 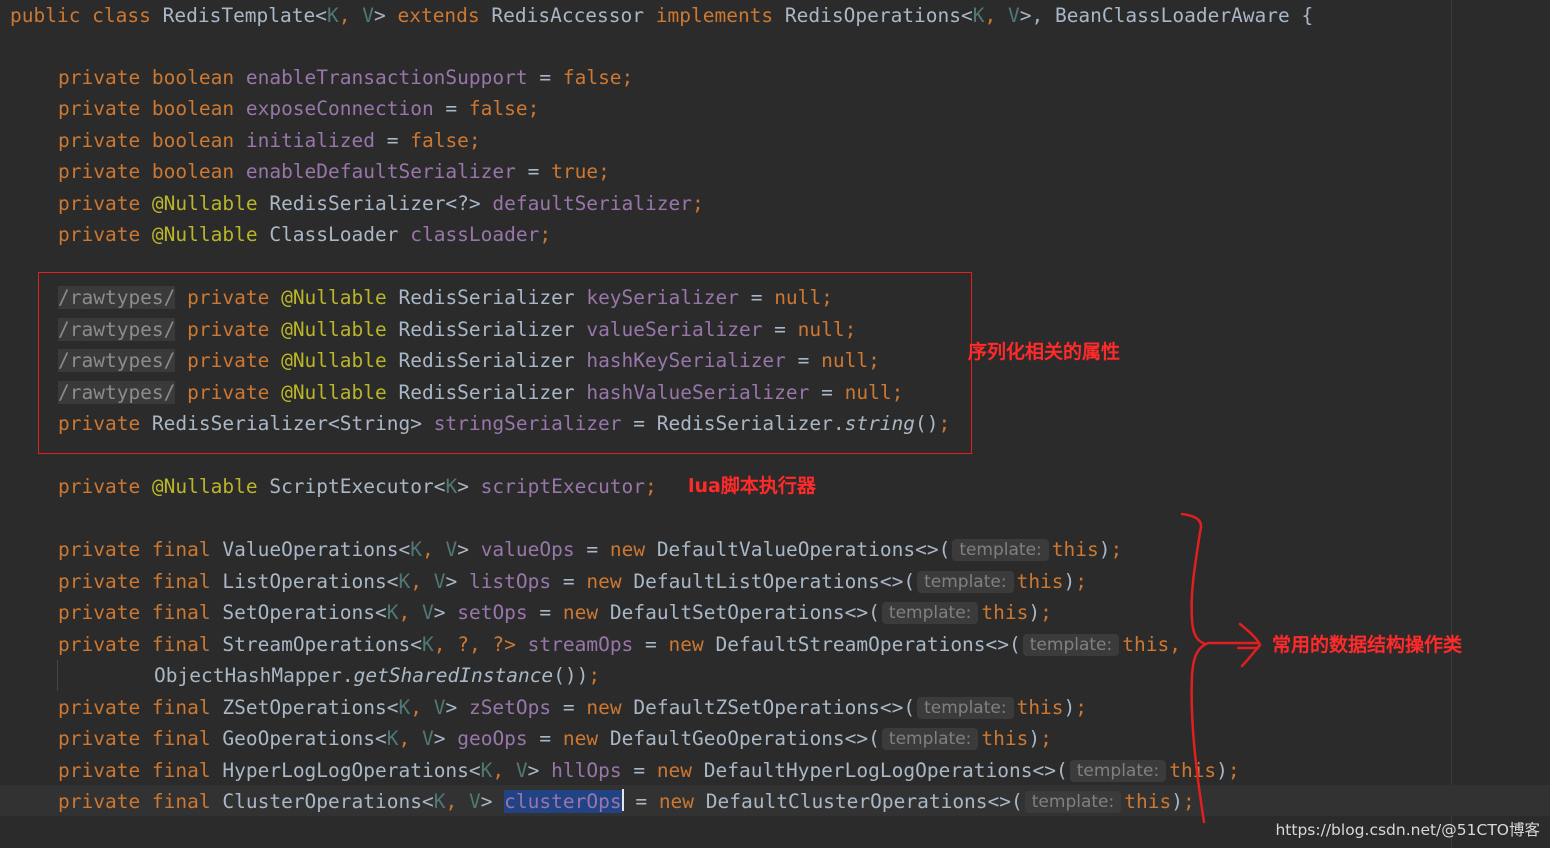 What do you see at coordinates (1195, 668) in the screenshot?
I see `curly-brace-mark` at bounding box center [1195, 668].